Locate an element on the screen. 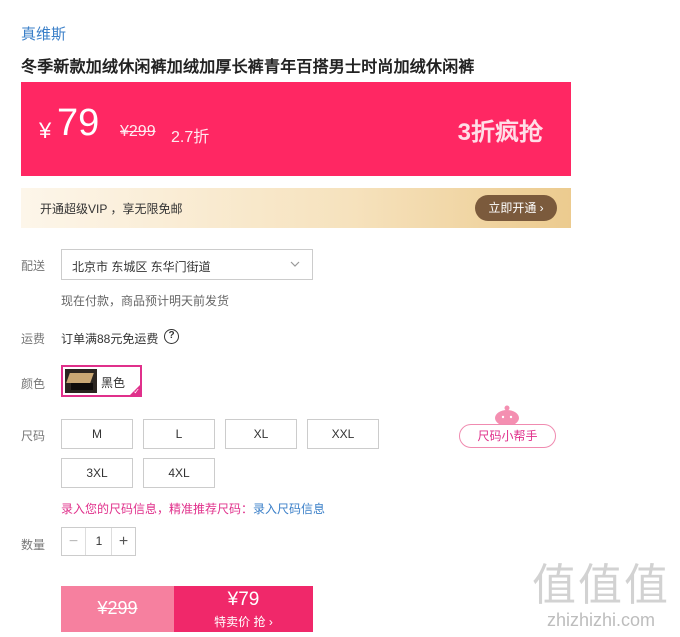 This screenshot has width=680, height=637. mascot-icon is located at coordinates (507, 415).